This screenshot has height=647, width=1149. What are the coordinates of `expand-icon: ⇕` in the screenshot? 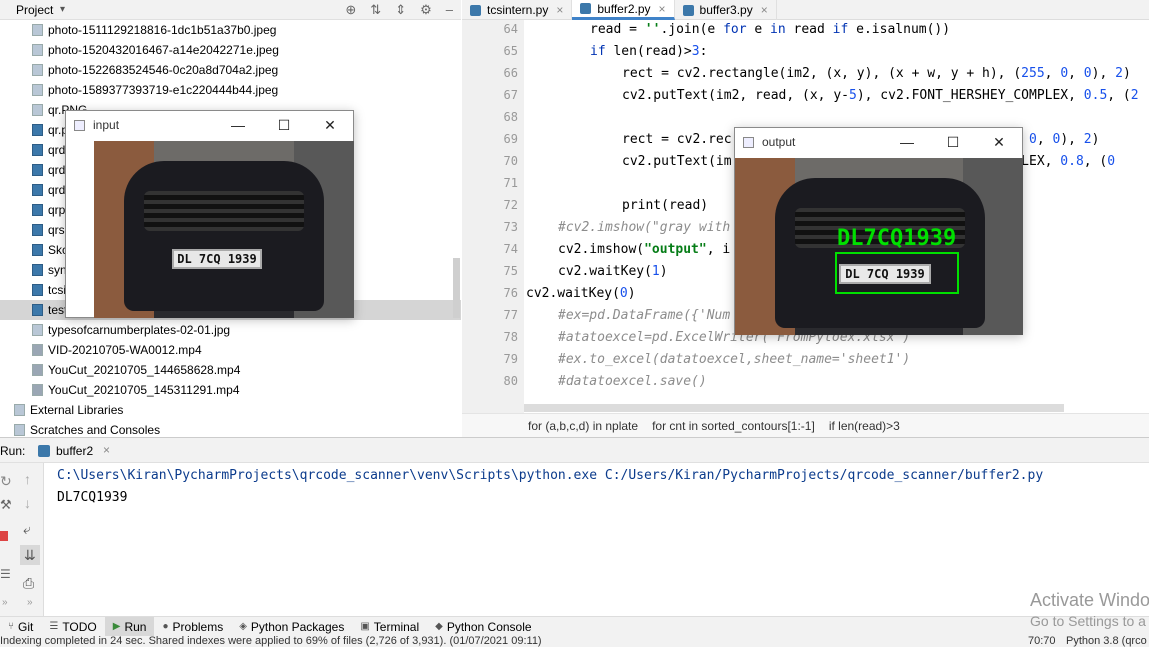 It's located at (400, 10).